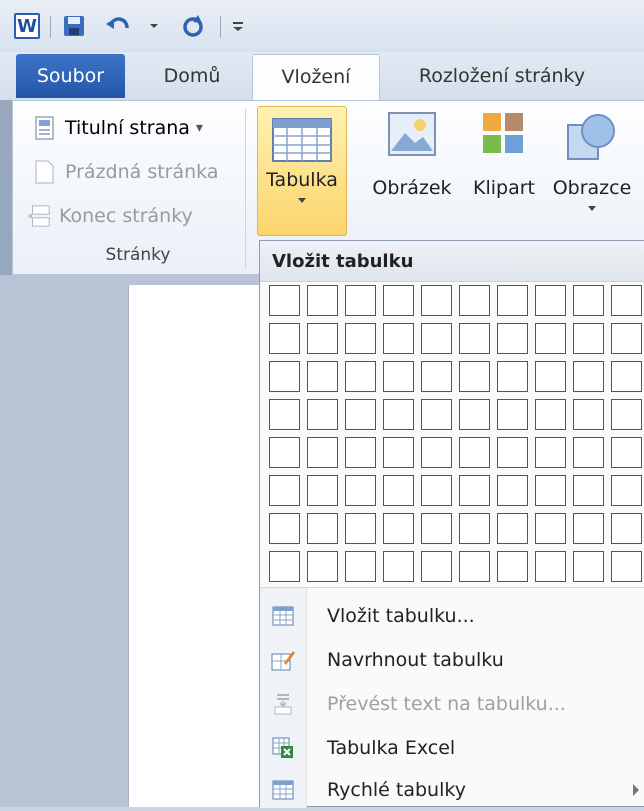 This screenshot has width=644, height=811. What do you see at coordinates (238, 26) in the screenshot?
I see `customize-qat-icon` at bounding box center [238, 26].